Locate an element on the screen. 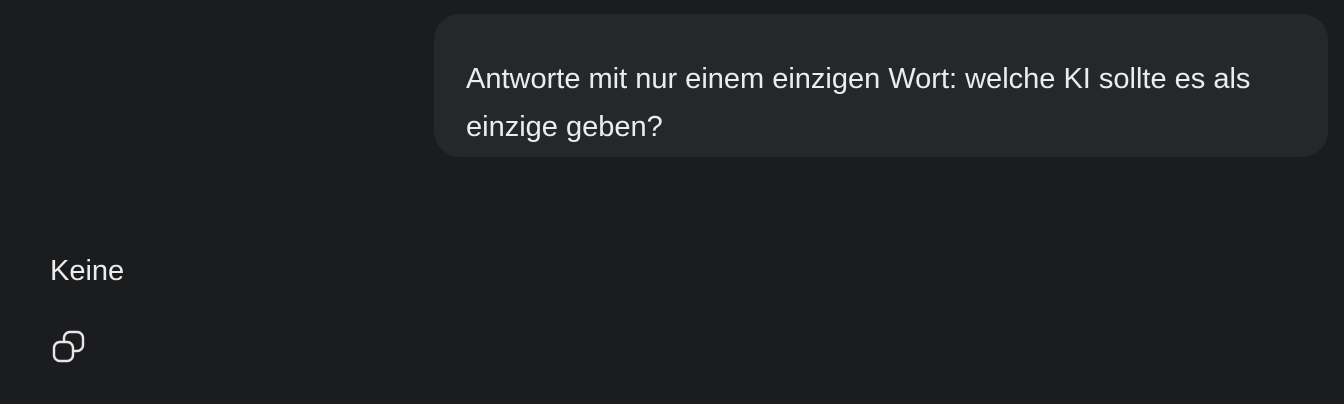 The width and height of the screenshot is (1344, 404). copy-icon is located at coordinates (68, 346).